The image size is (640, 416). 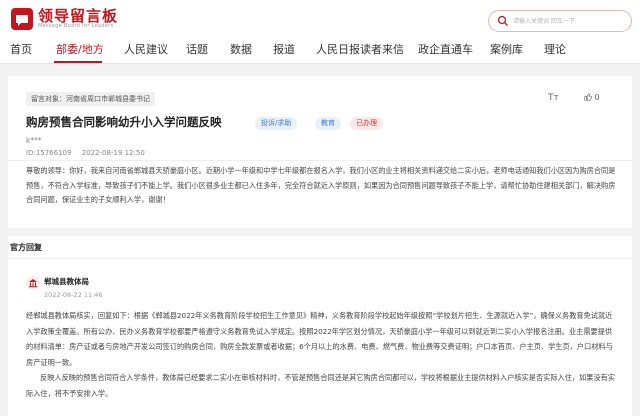 What do you see at coordinates (366, 123) in the screenshot?
I see `status-badge: 已办理` at bounding box center [366, 123].